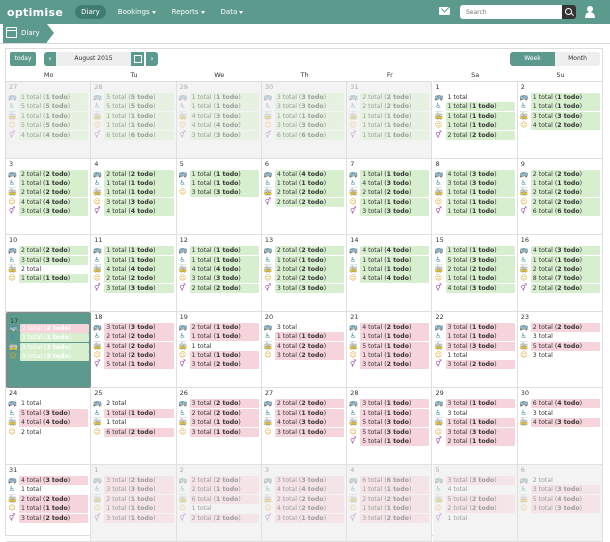 This screenshot has width=610, height=542. Describe the element at coordinates (560, 404) in the screenshot. I see `booking-row: 🚌 6 total (4 todo)` at that location.